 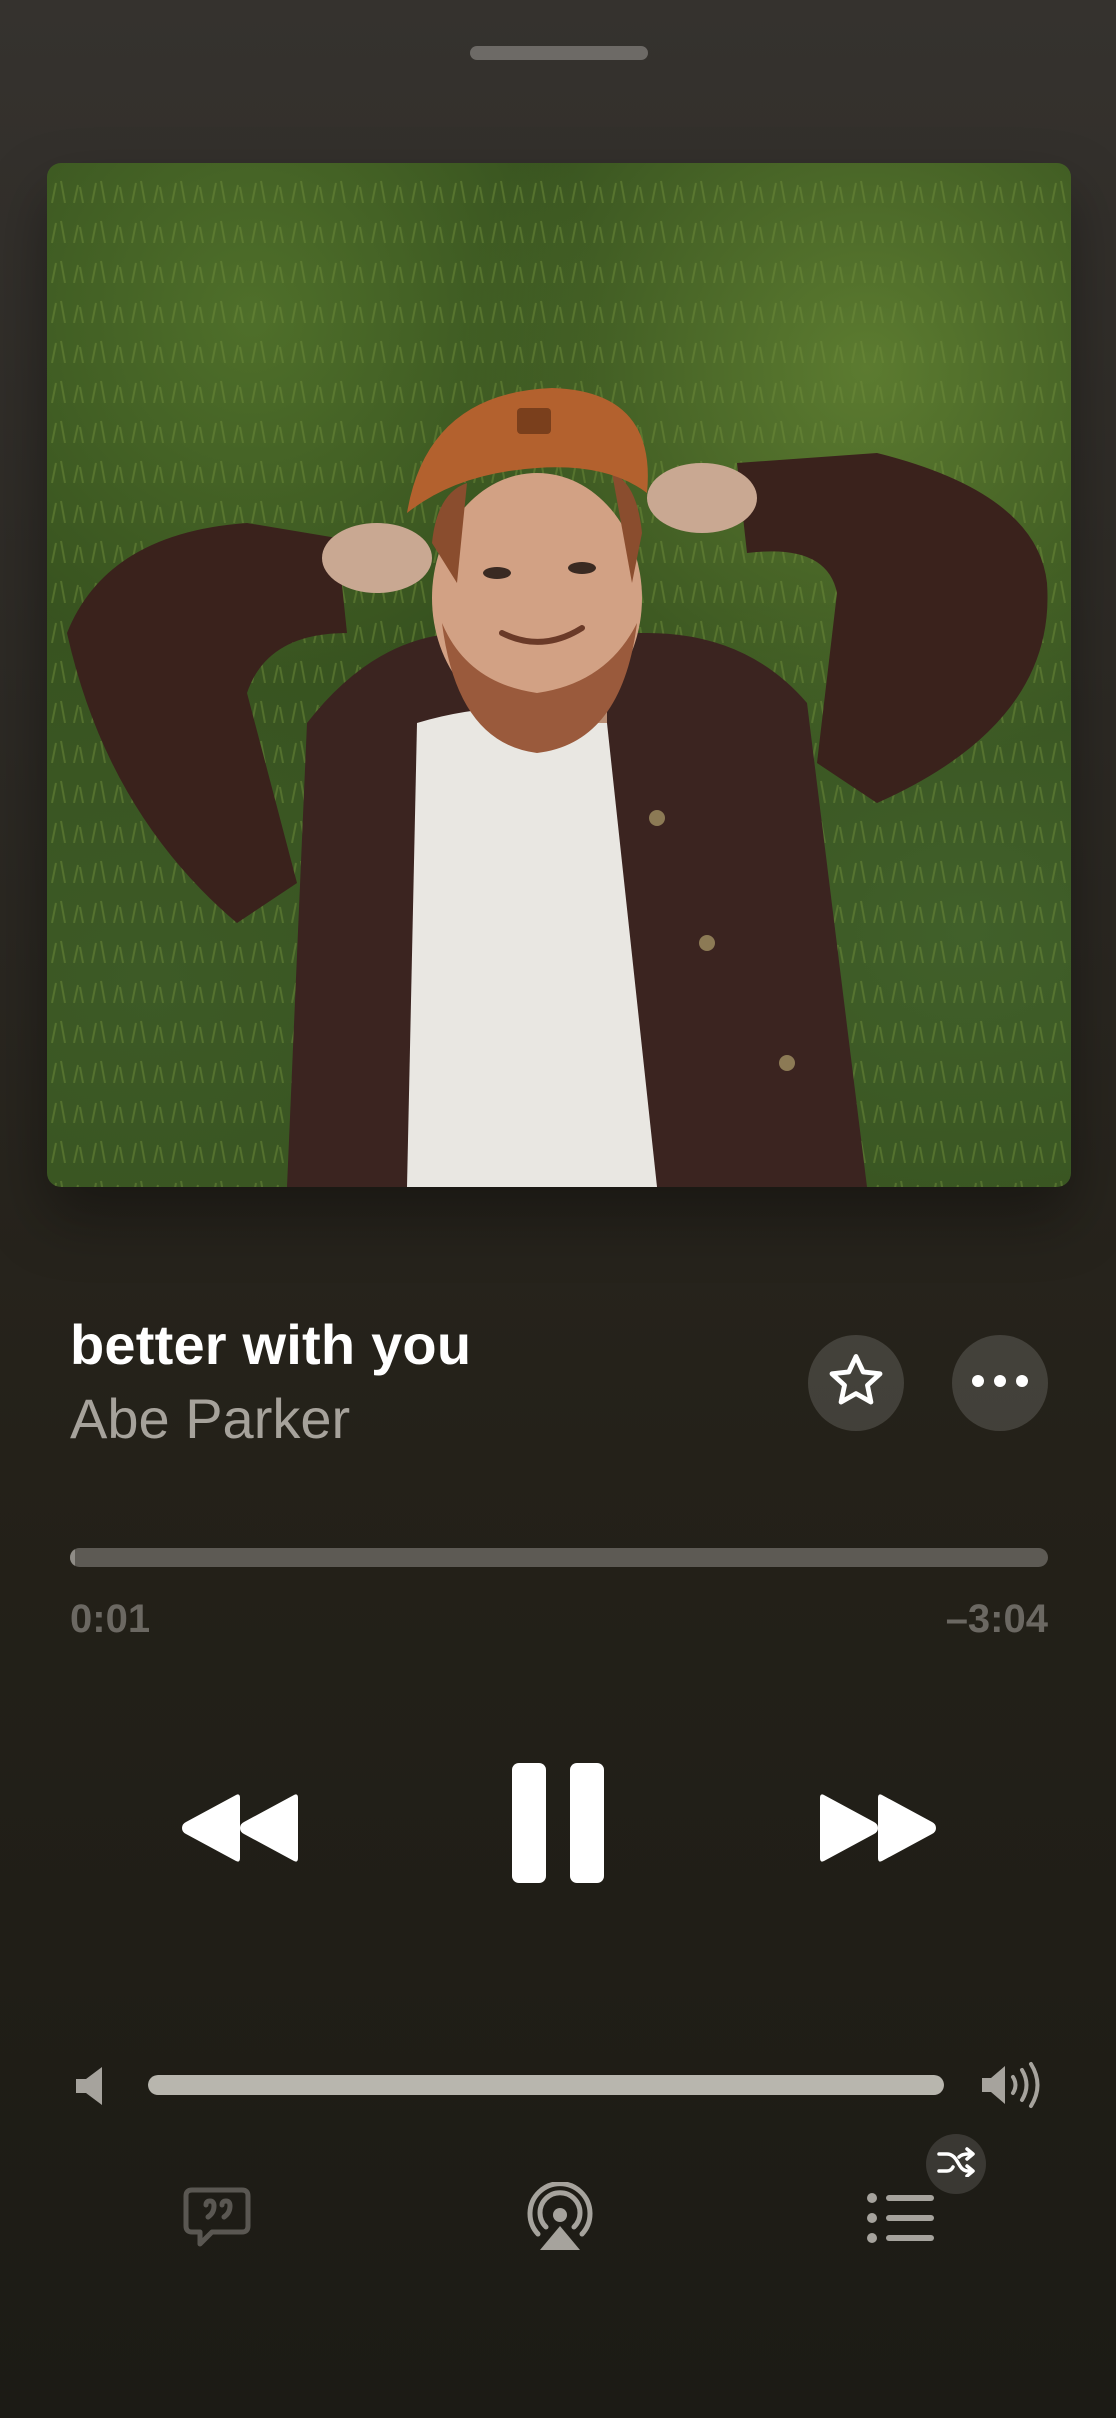 I want to click on volume-slider, so click(x=546, y=2085).